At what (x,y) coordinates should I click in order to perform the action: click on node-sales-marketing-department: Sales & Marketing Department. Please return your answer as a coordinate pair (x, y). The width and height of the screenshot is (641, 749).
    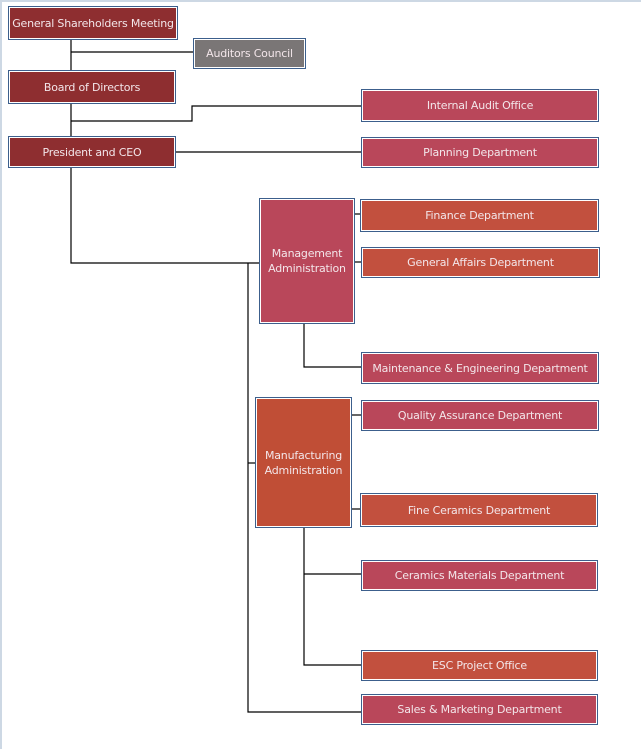
    Looking at the image, I should click on (479, 709).